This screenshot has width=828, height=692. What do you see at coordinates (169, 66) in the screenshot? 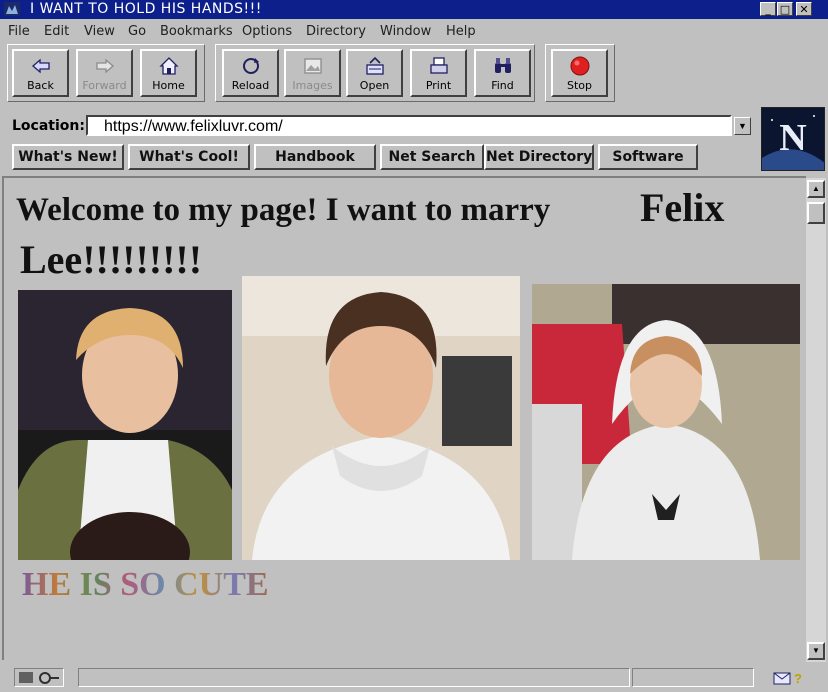
I see `home-icon` at bounding box center [169, 66].